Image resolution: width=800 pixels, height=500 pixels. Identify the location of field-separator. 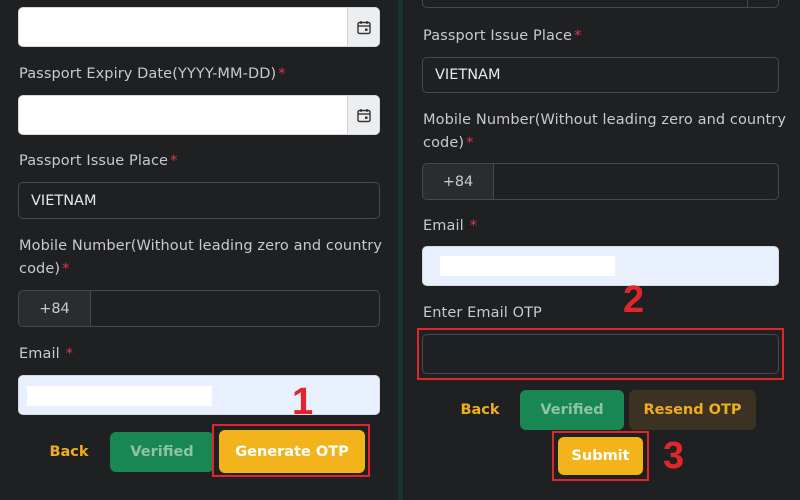
(747, 3).